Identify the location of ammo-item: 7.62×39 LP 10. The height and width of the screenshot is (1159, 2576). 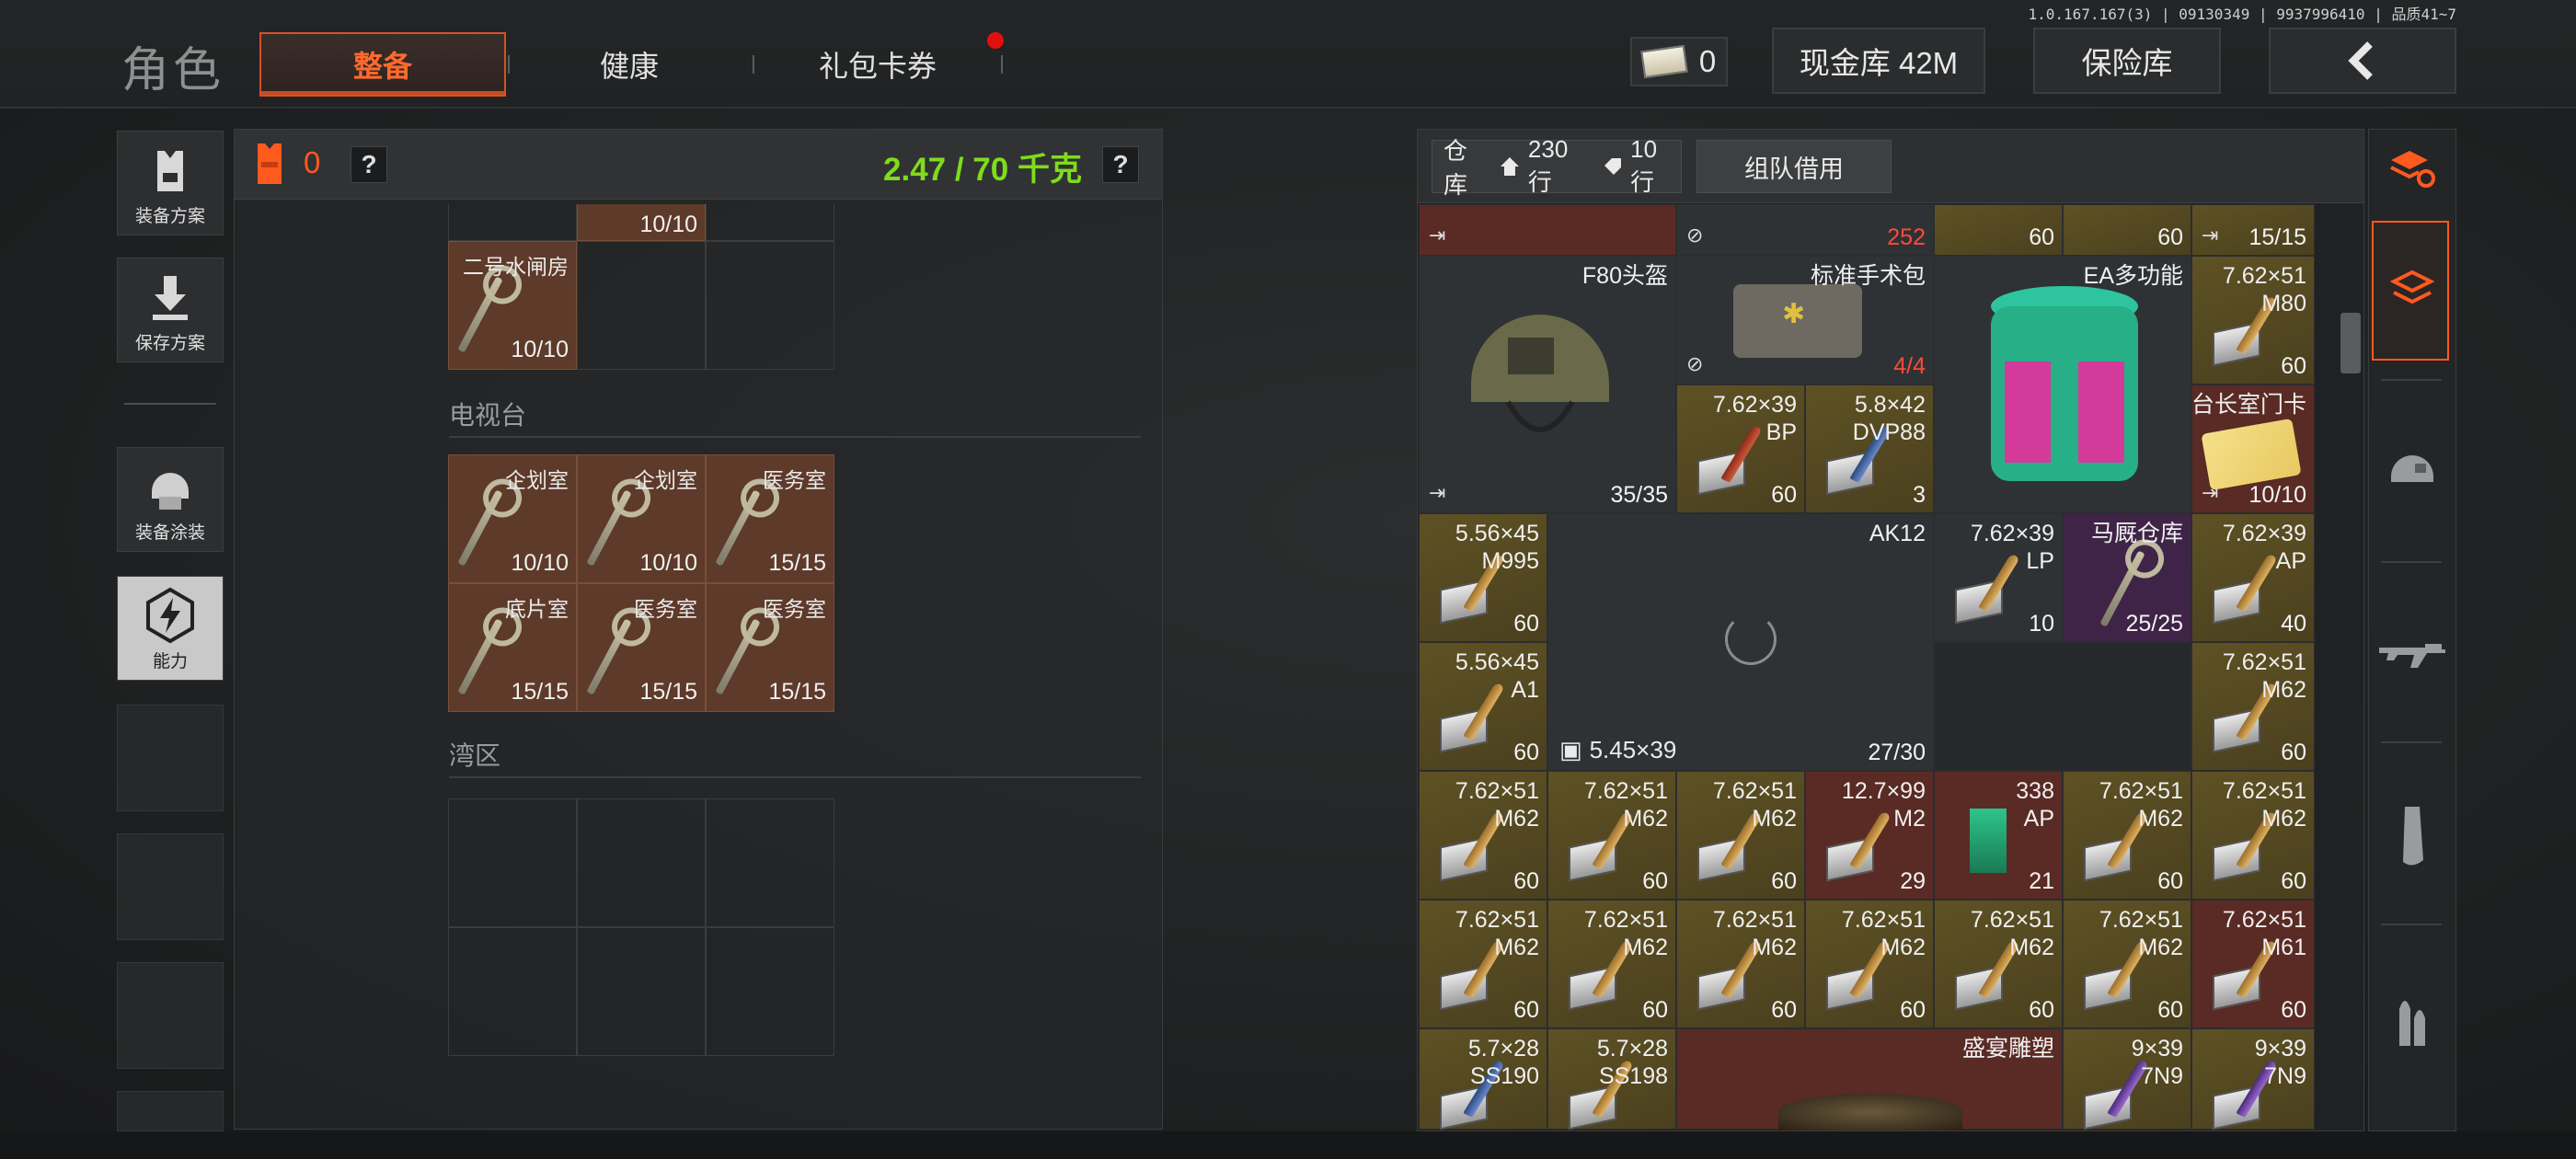
(1998, 577).